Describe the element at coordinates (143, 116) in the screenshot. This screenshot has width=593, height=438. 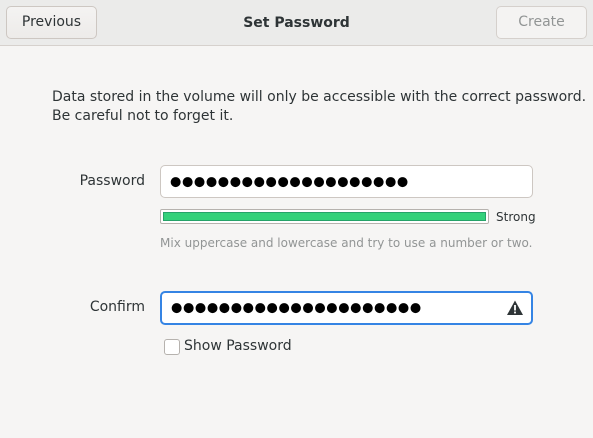
I see `description-line-2: Be careful not to forget it.` at that location.